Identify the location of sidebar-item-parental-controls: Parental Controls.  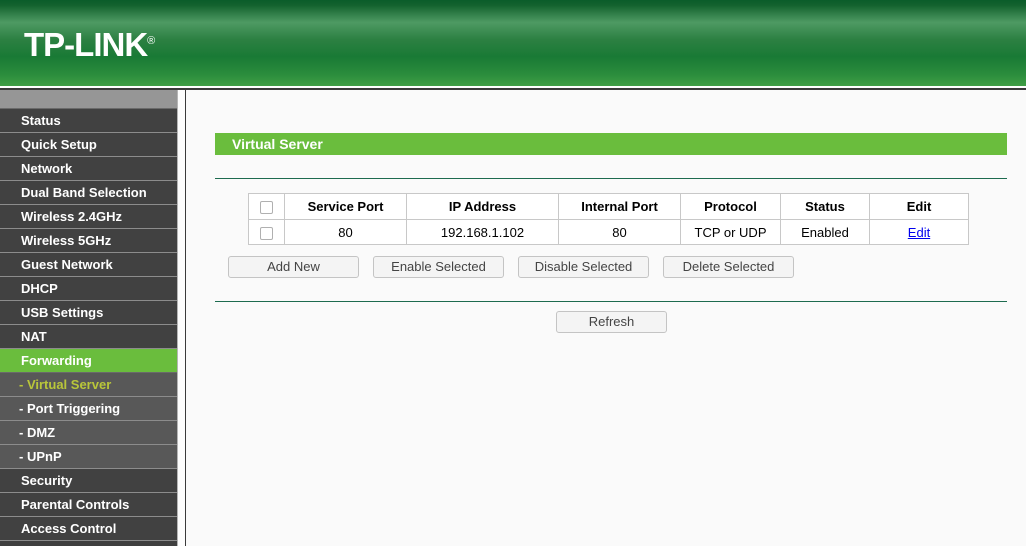
(88, 505).